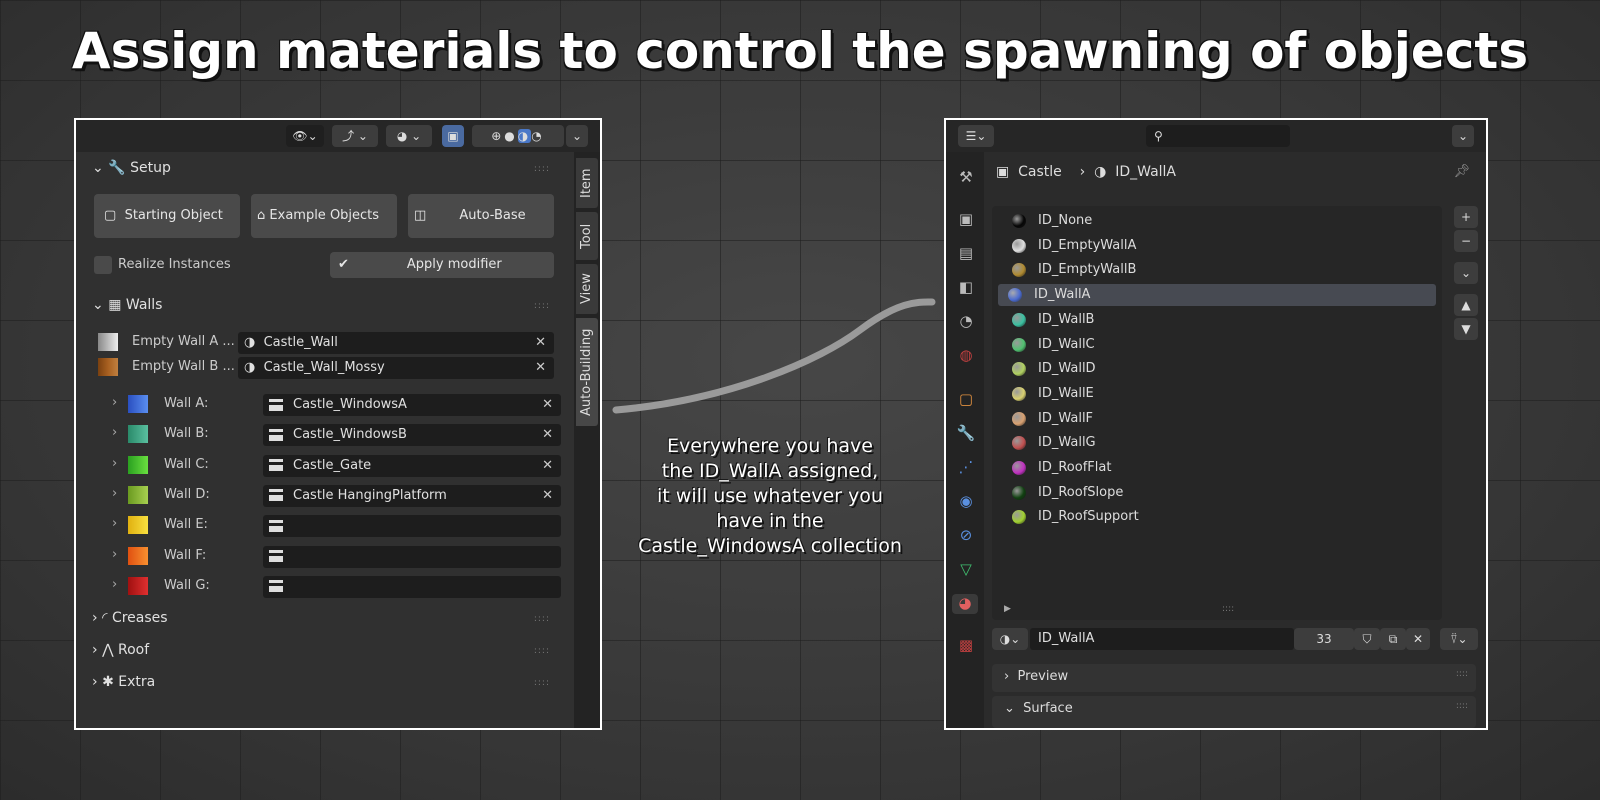 The image size is (1600, 800). Describe the element at coordinates (1367, 639) in the screenshot. I see `fake-user-shield-icon: ⛉` at that location.